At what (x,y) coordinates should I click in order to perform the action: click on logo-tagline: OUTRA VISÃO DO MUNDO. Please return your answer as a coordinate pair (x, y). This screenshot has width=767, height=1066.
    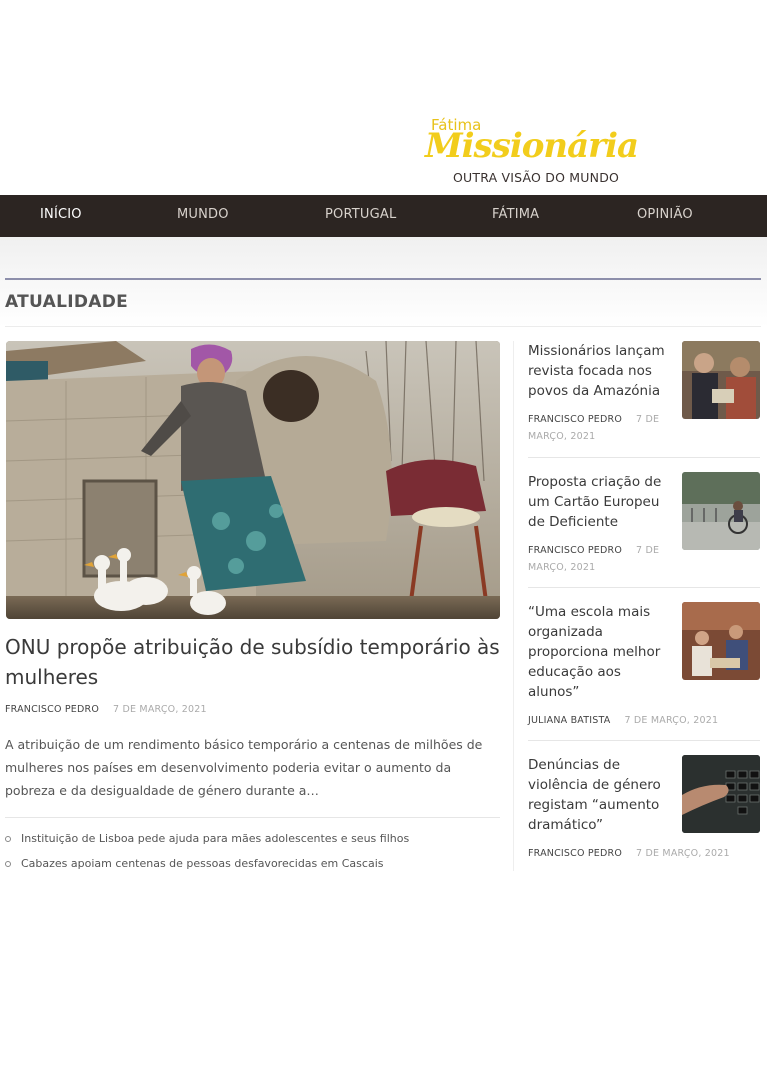
    Looking at the image, I should click on (536, 177).